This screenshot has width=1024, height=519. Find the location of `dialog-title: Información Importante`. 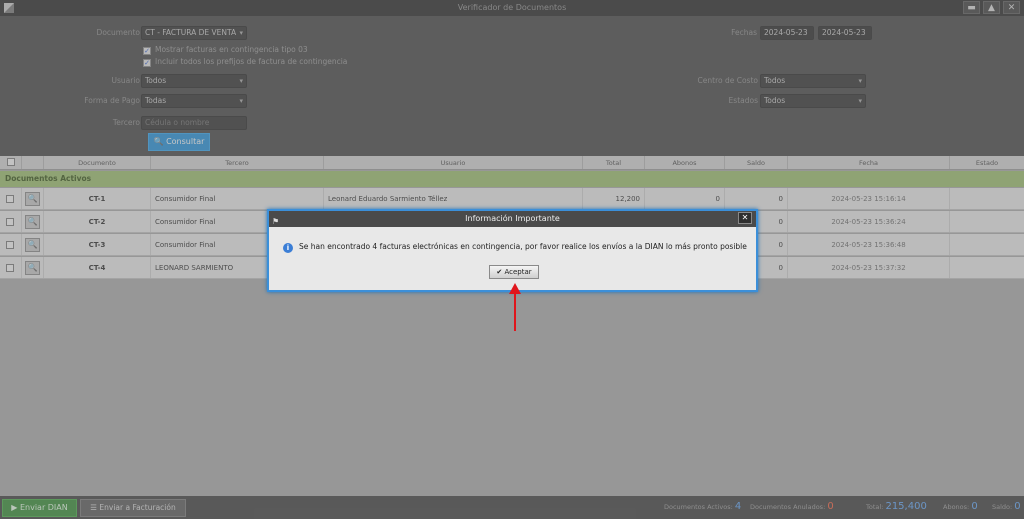

dialog-title: Información Importante is located at coordinates (512, 218).